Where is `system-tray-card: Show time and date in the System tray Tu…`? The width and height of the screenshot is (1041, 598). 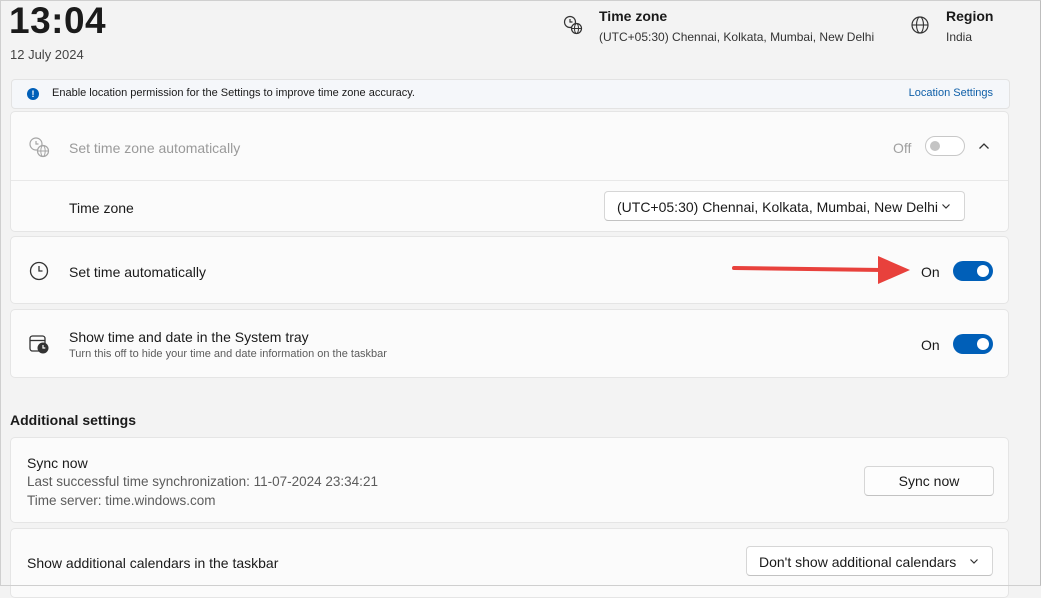 system-tray-card: Show time and date in the System tray Tu… is located at coordinates (509, 343).